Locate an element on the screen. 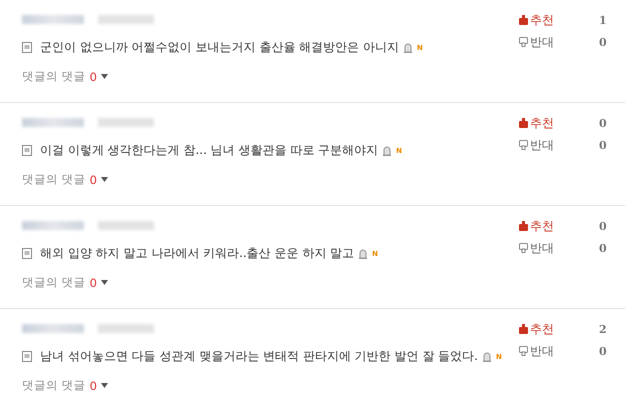  upvote-count: 2 is located at coordinates (603, 329).